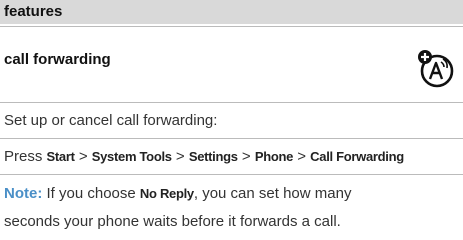 This screenshot has width=463, height=240. Describe the element at coordinates (57, 59) in the screenshot. I see `feature-title: call forwarding` at that location.